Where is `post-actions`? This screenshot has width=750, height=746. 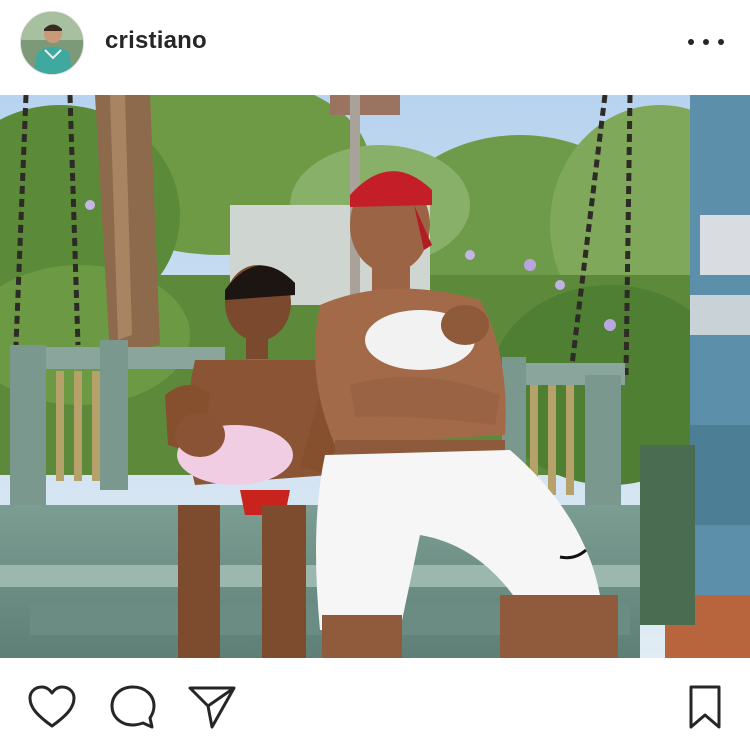
post-actions is located at coordinates (375, 702).